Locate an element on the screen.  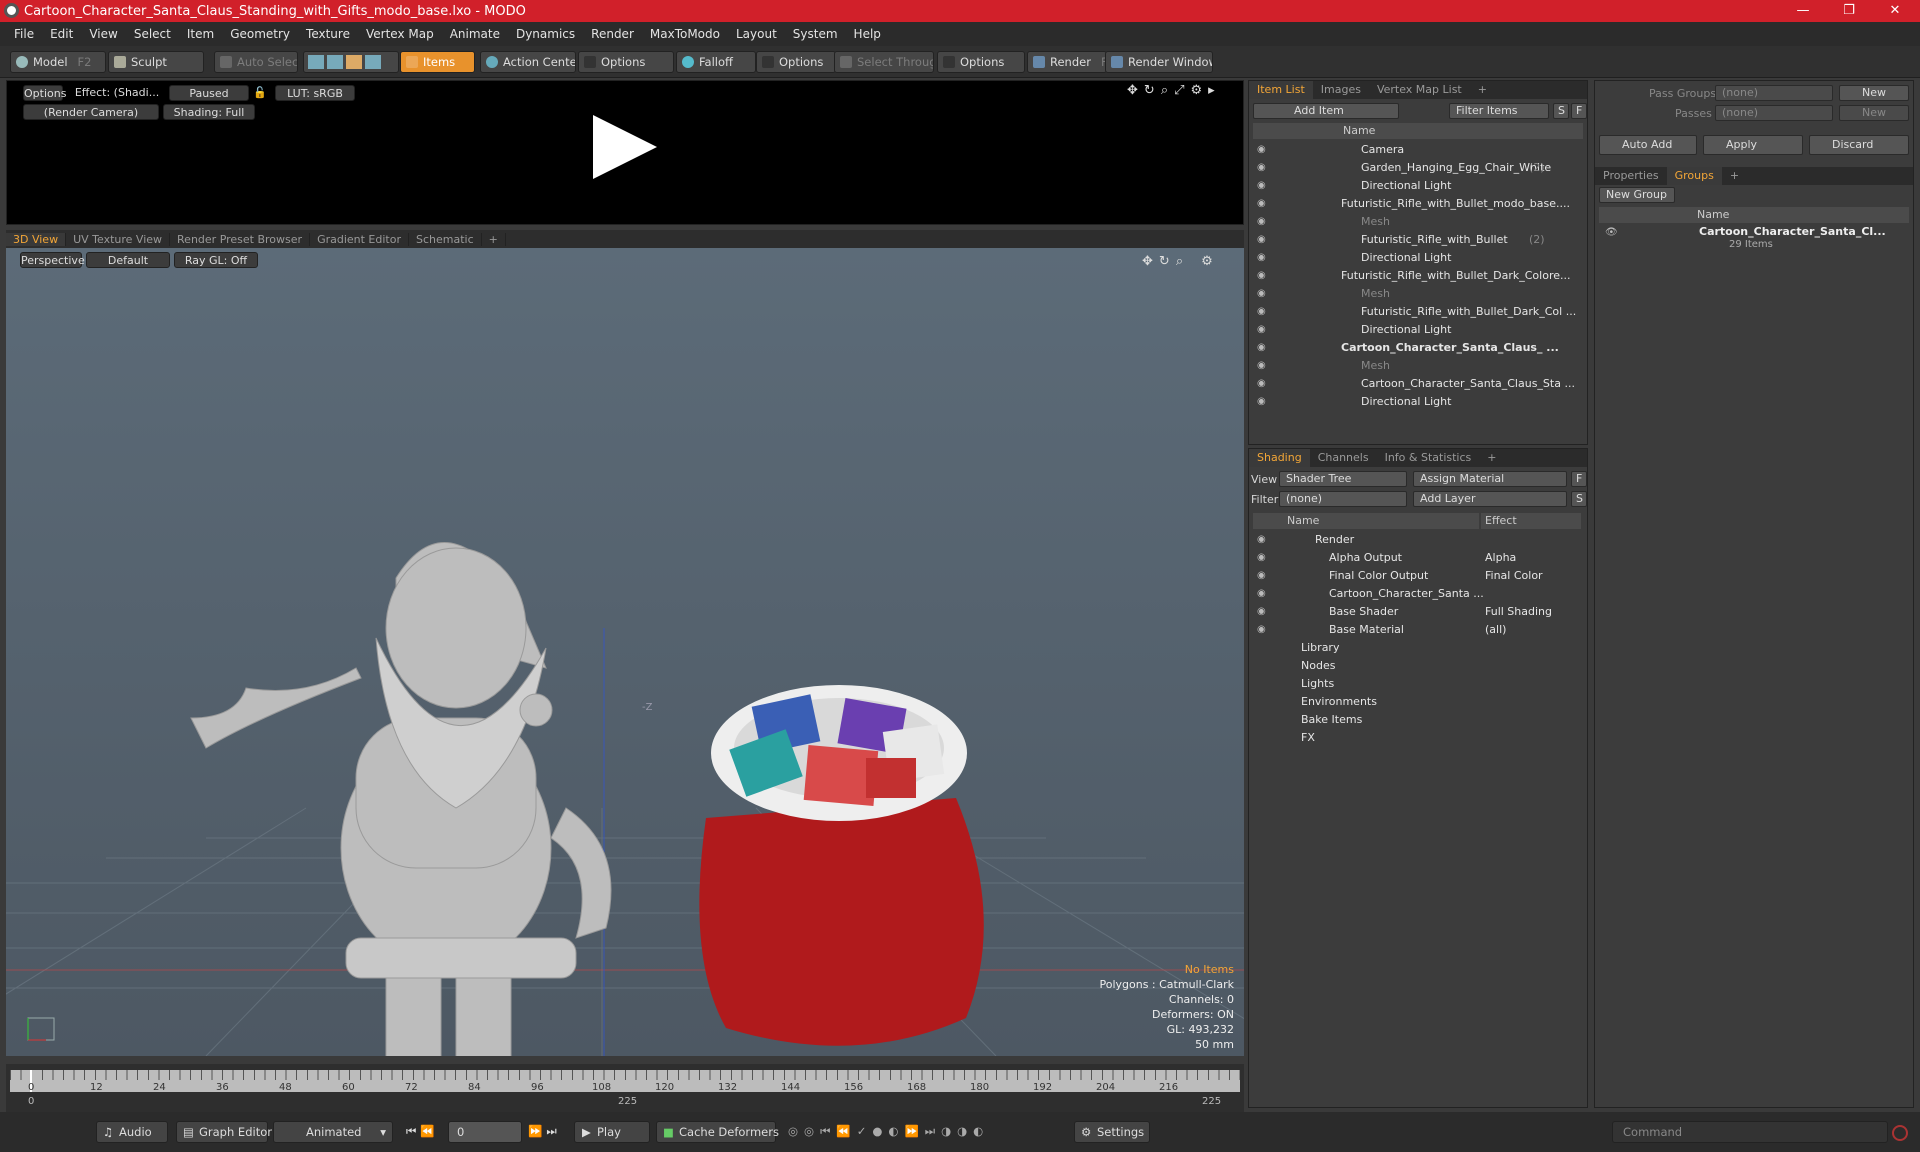
menu-help: Help is located at coordinates (867, 34).